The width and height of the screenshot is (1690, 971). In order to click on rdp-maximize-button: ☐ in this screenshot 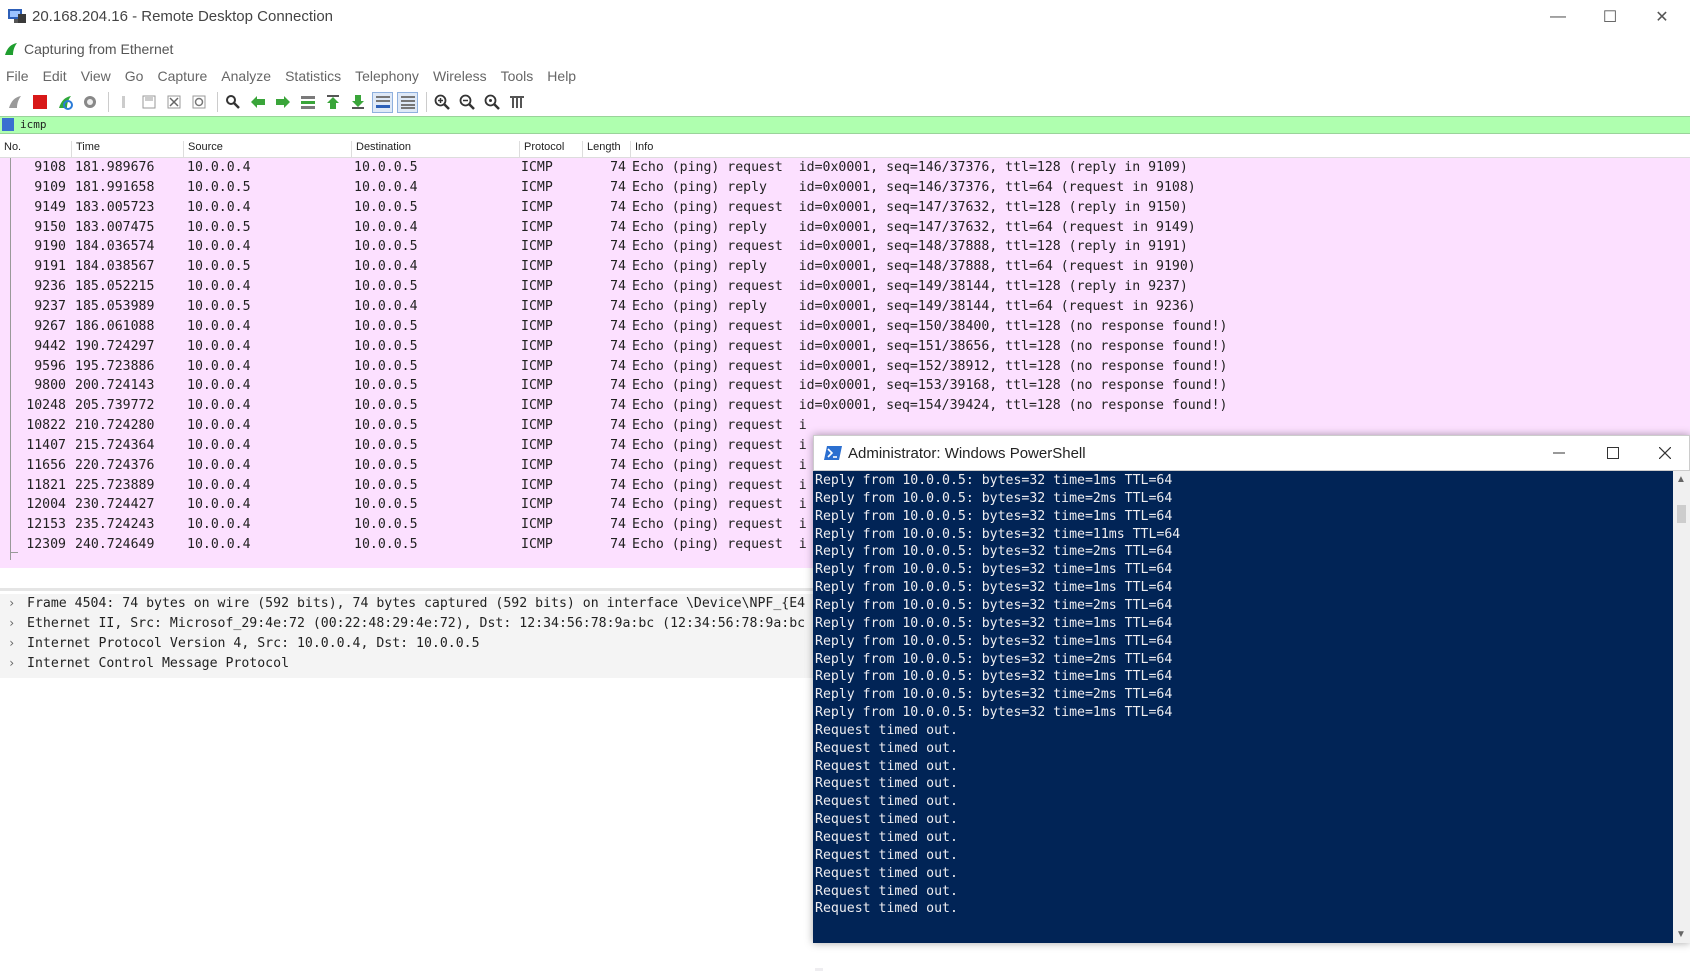, I will do `click(1610, 17)`.